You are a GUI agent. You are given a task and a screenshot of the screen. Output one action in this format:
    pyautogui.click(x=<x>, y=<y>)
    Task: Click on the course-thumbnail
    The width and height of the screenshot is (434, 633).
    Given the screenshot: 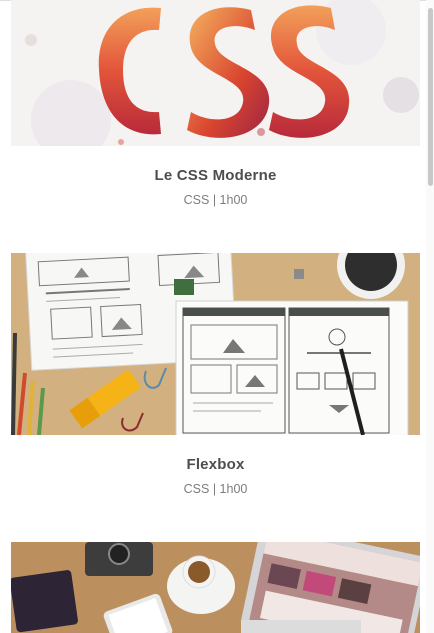 What is the action you would take?
    pyautogui.click(x=215, y=587)
    